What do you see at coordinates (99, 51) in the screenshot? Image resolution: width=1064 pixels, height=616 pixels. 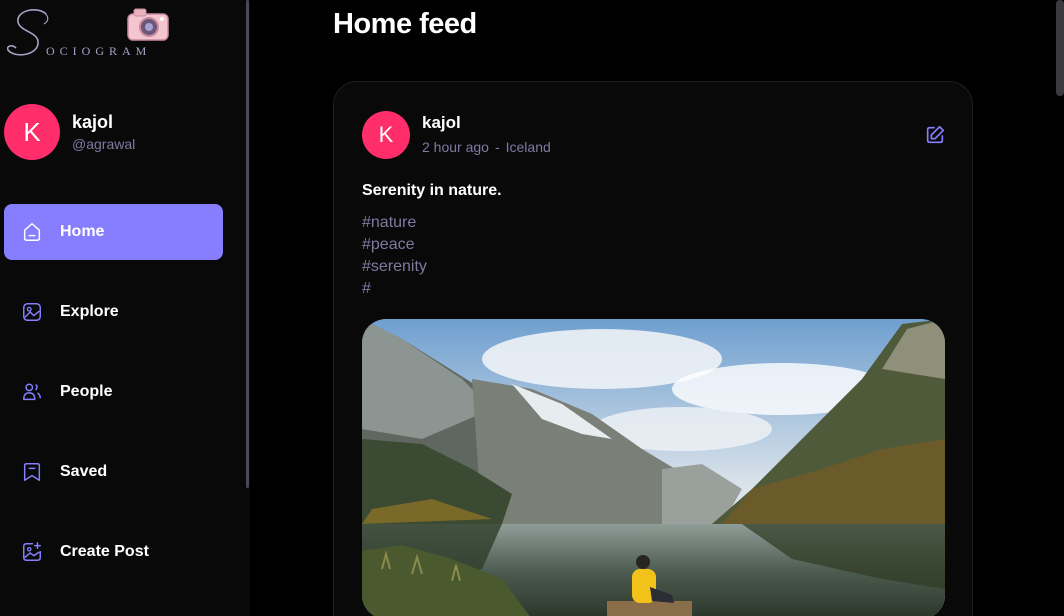 I see `logo-text: OCIOGRAM` at bounding box center [99, 51].